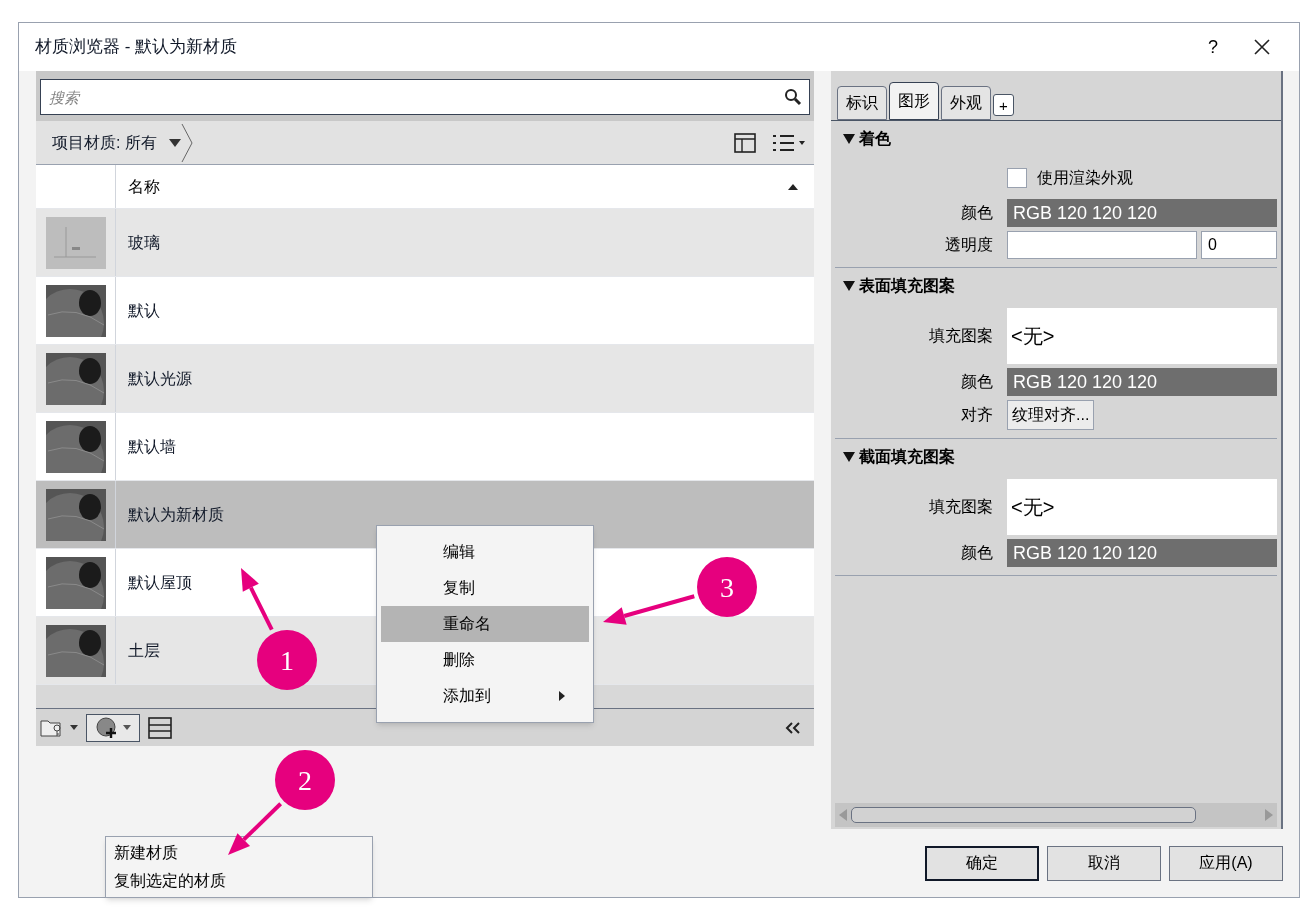 The height and width of the screenshot is (911, 1316). I want to click on window-title: 材质浏览器 - 默认为新材质, so click(136, 47).